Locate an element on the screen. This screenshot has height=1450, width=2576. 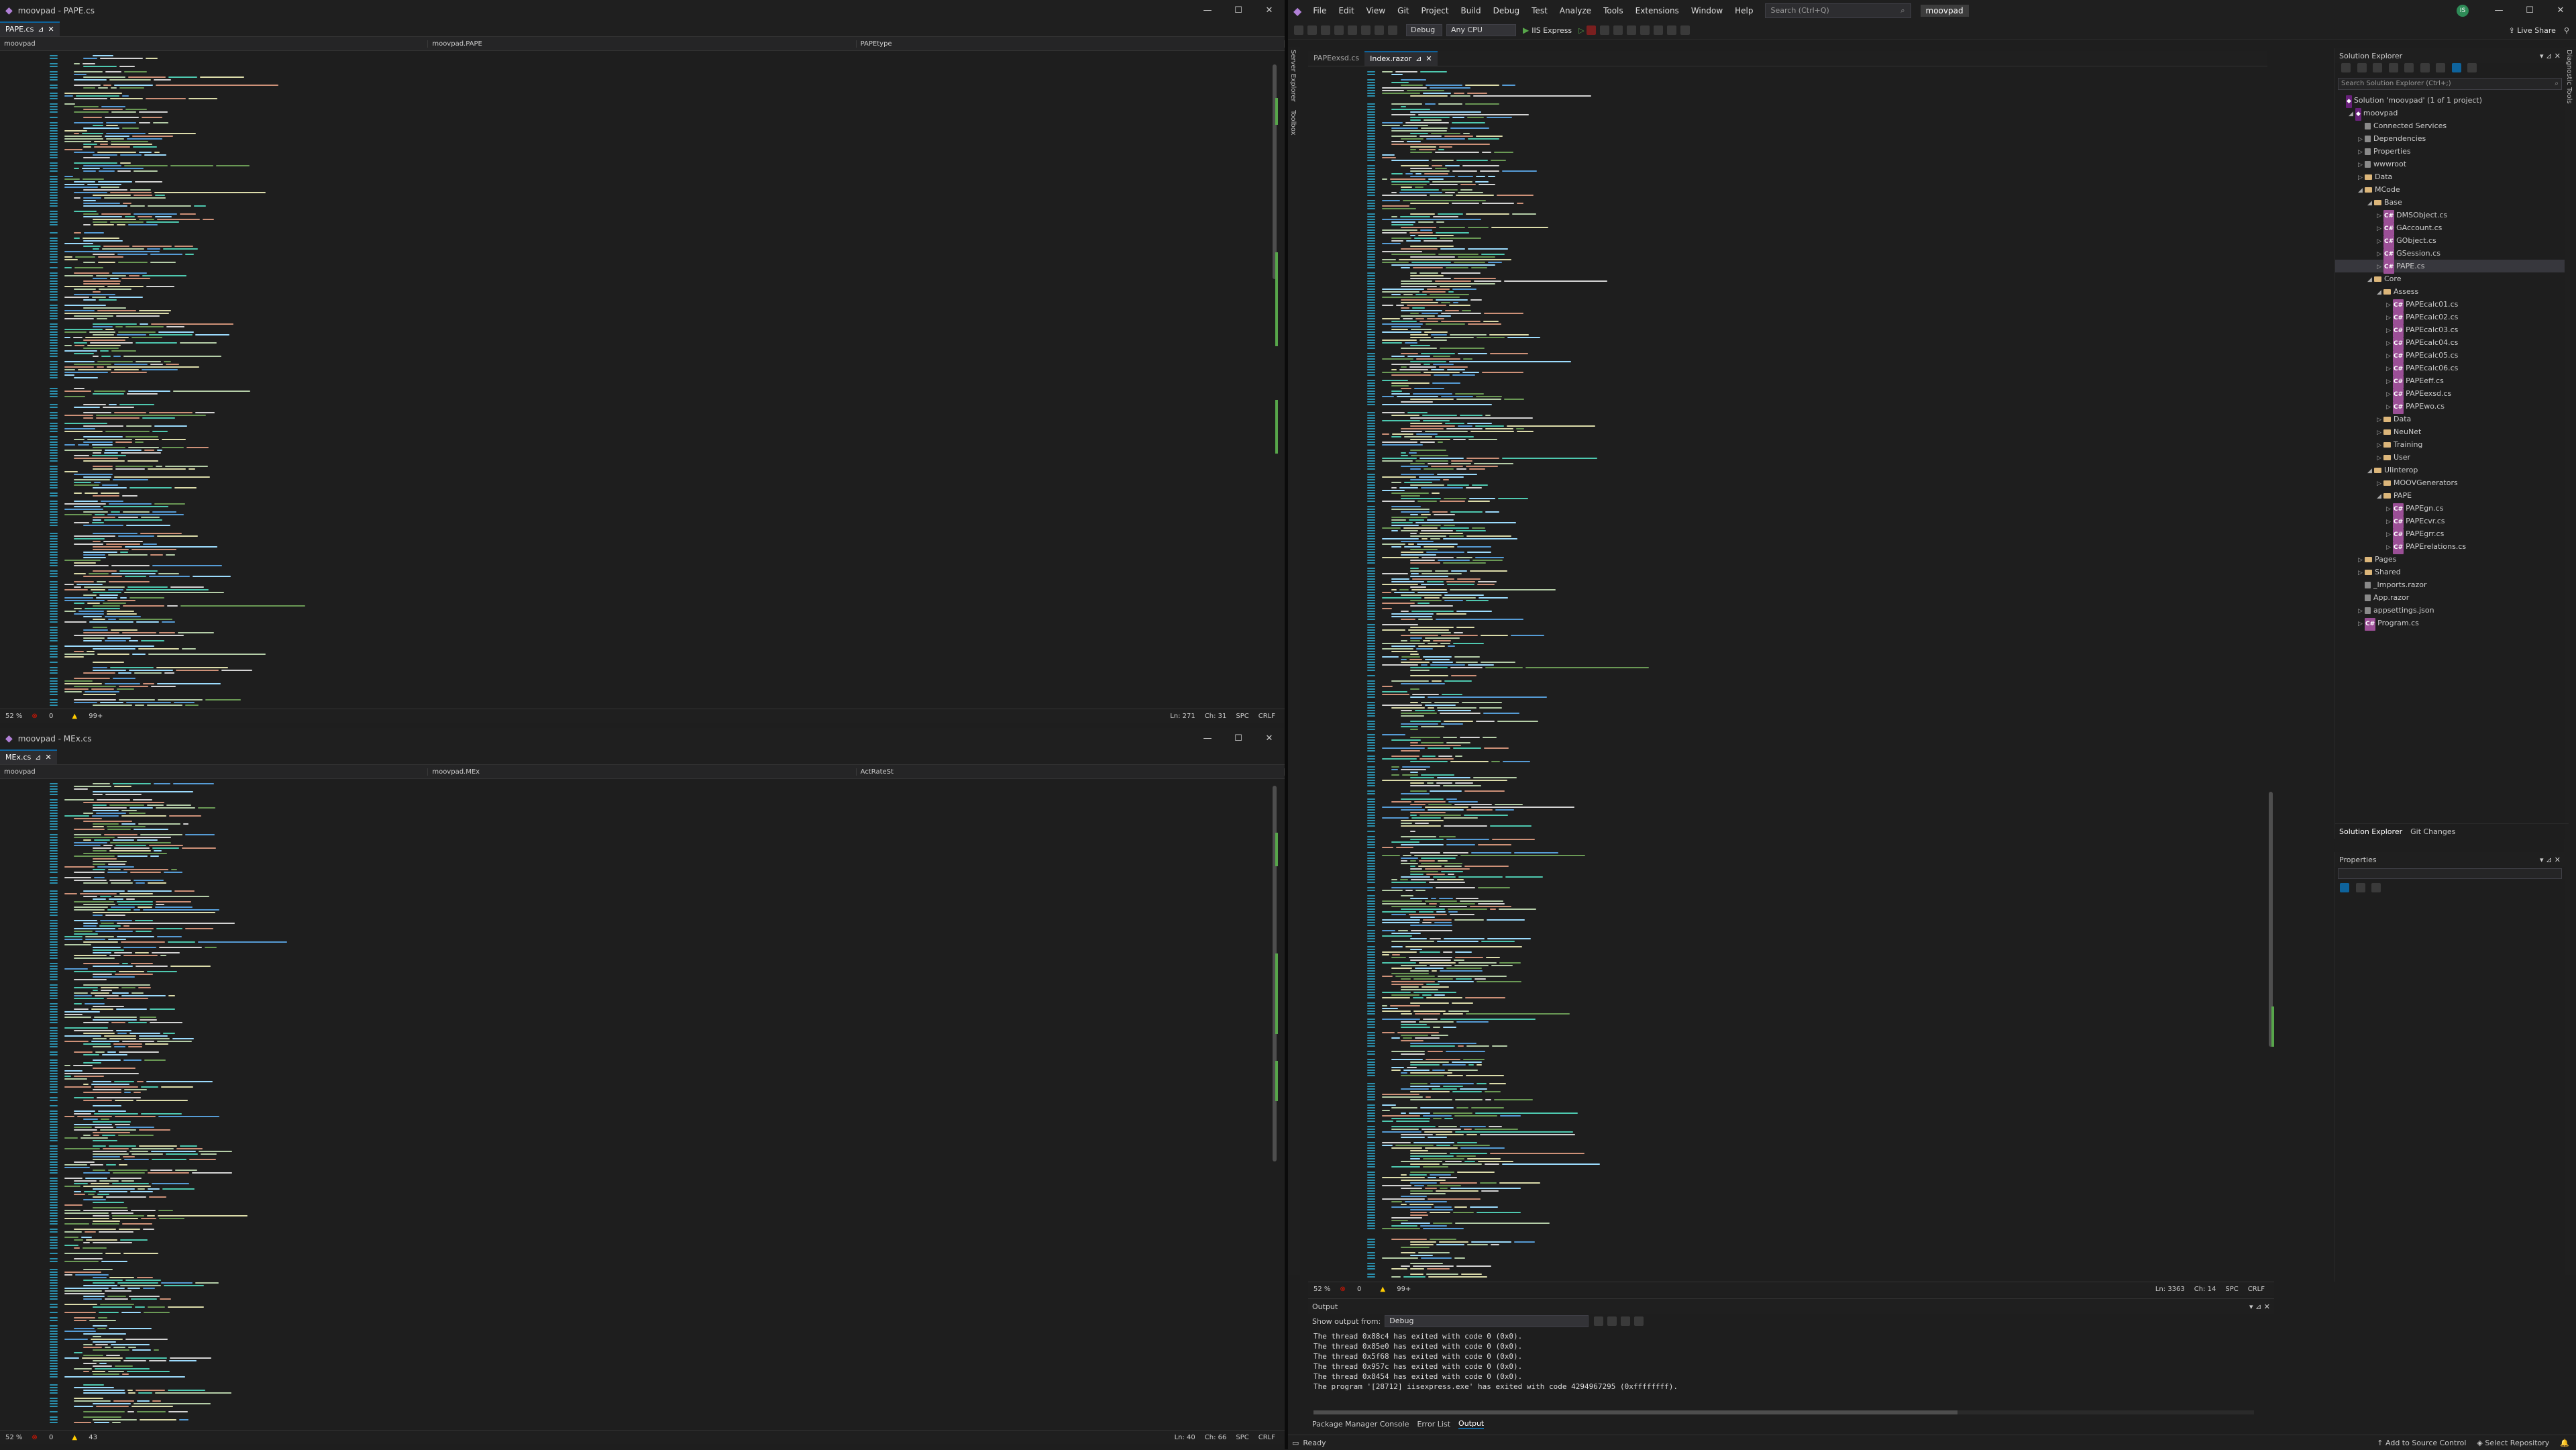
main-vertical-scrollbar is located at coordinates (2270, 674).